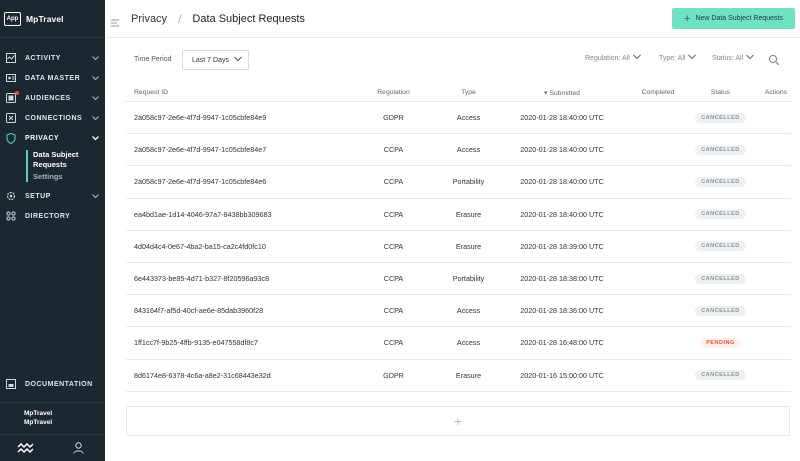 The width and height of the screenshot is (800, 461). I want to click on add-request-button: +, so click(458, 421).